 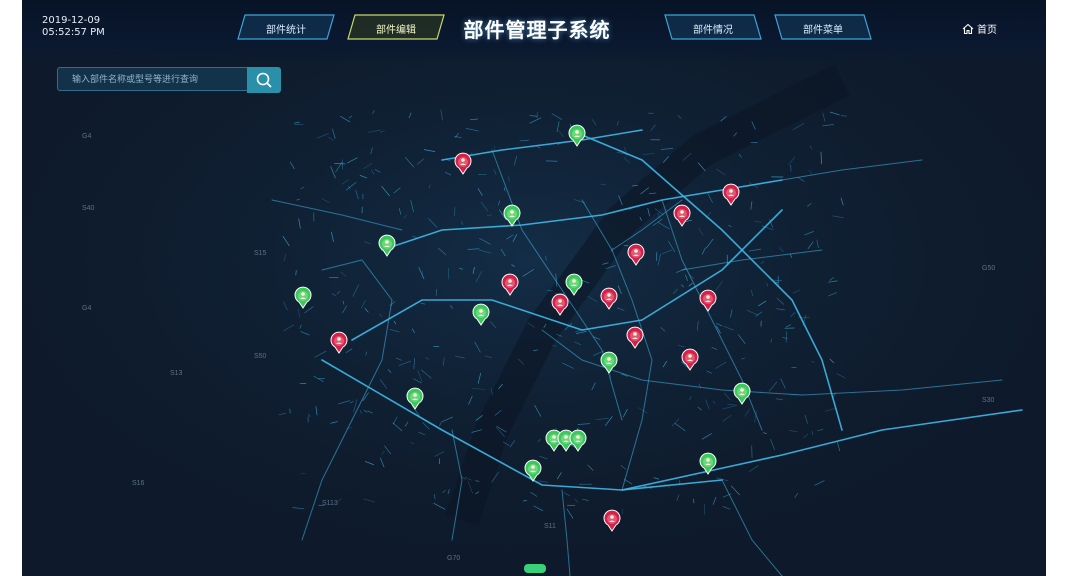 I want to click on road-label: S16, so click(x=138, y=483).